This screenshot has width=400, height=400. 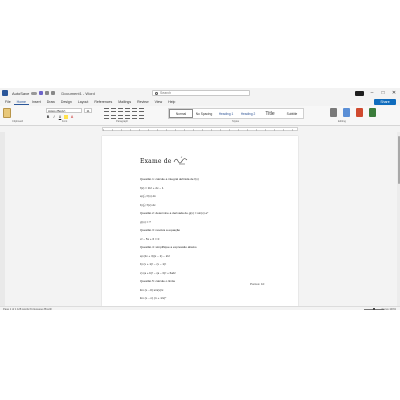 What do you see at coordinates (292, 114) in the screenshot?
I see `style-subtitle: Subtitle` at bounding box center [292, 114].